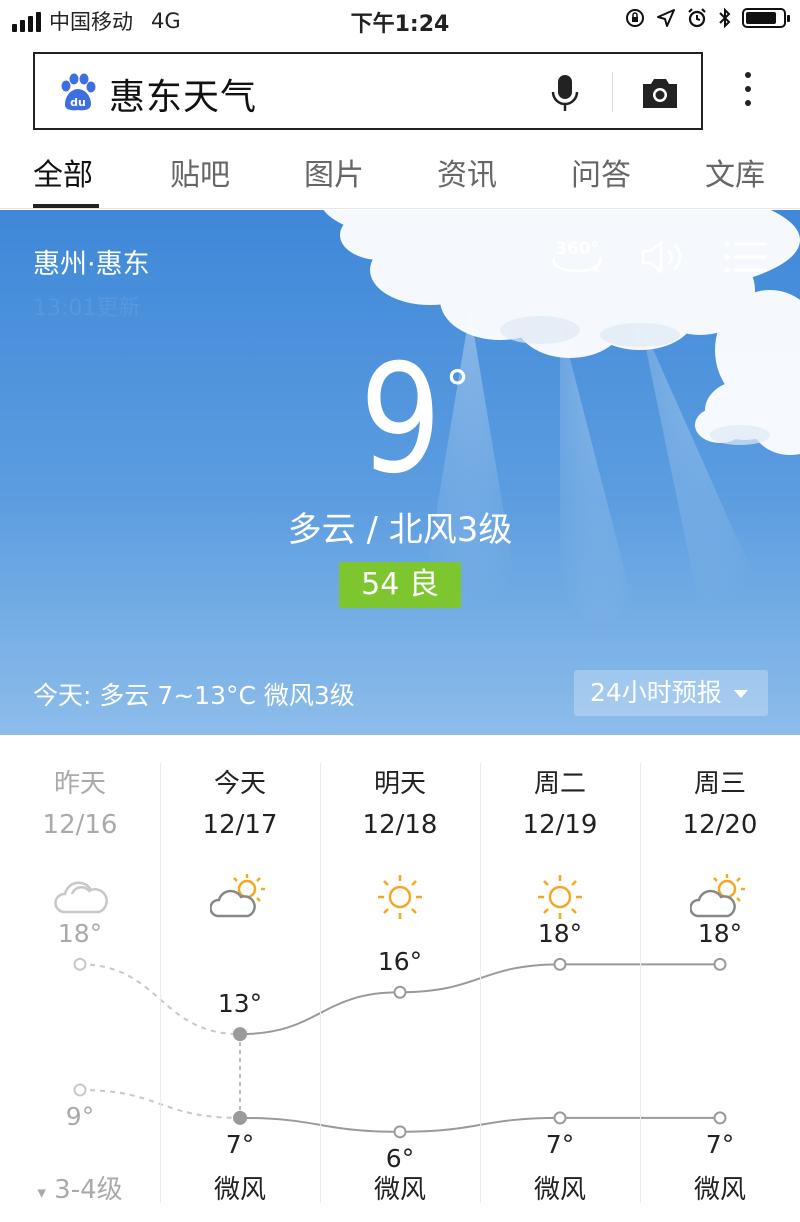  Describe the element at coordinates (400, 962) in the screenshot. I see `high-temp-label: 16°` at that location.